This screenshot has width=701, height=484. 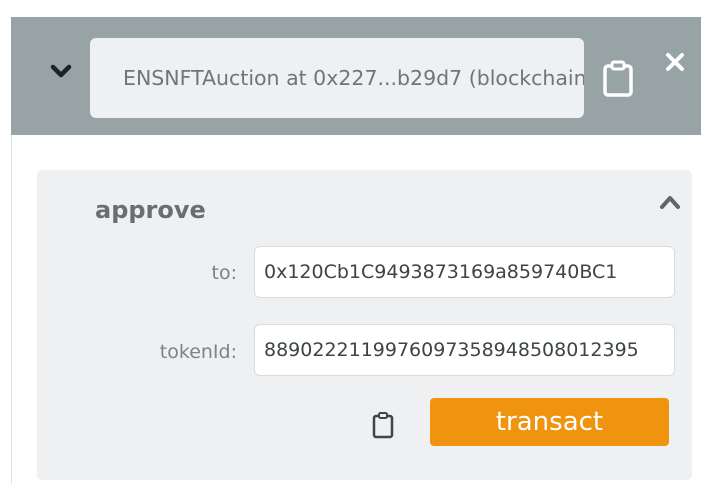 I want to click on function-name: approve, so click(x=150, y=210).